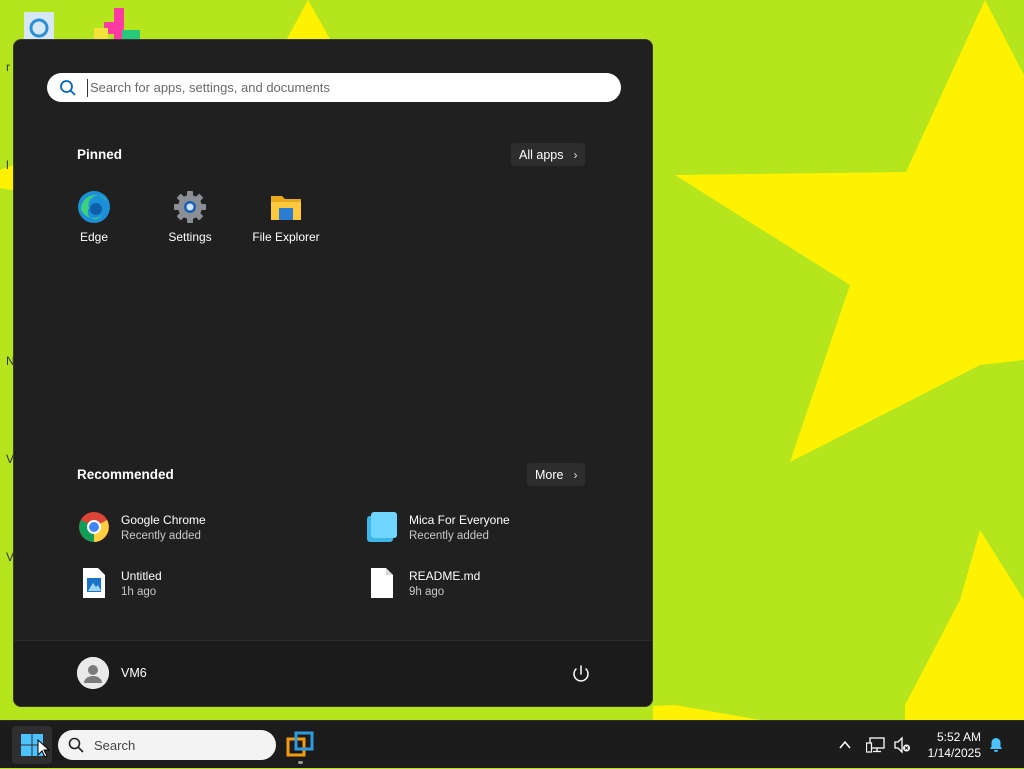 Image resolution: width=1024 pixels, height=769 pixels. Describe the element at coordinates (190, 207) in the screenshot. I see `settings-gear-icon` at that location.